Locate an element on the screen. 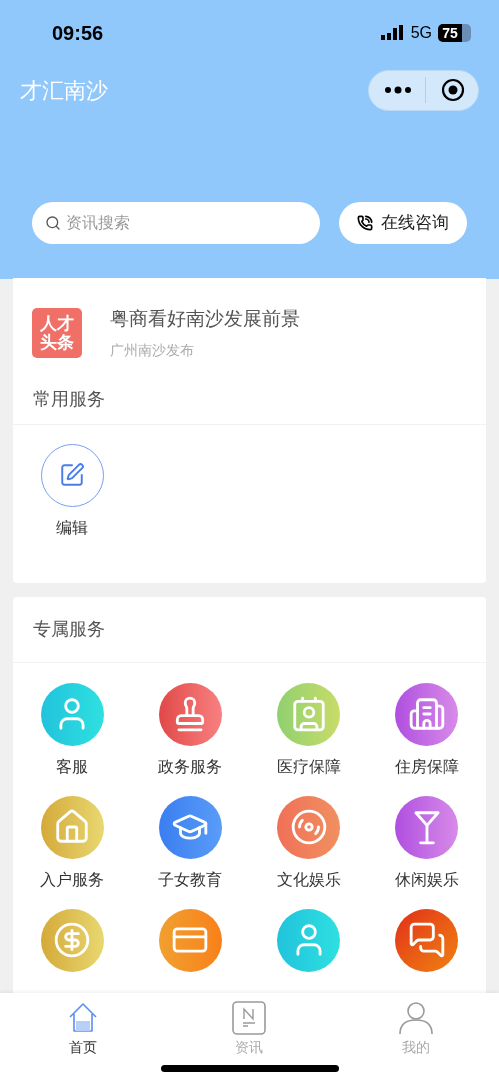 The width and height of the screenshot is (499, 1081). search-icon is located at coordinates (53, 223).